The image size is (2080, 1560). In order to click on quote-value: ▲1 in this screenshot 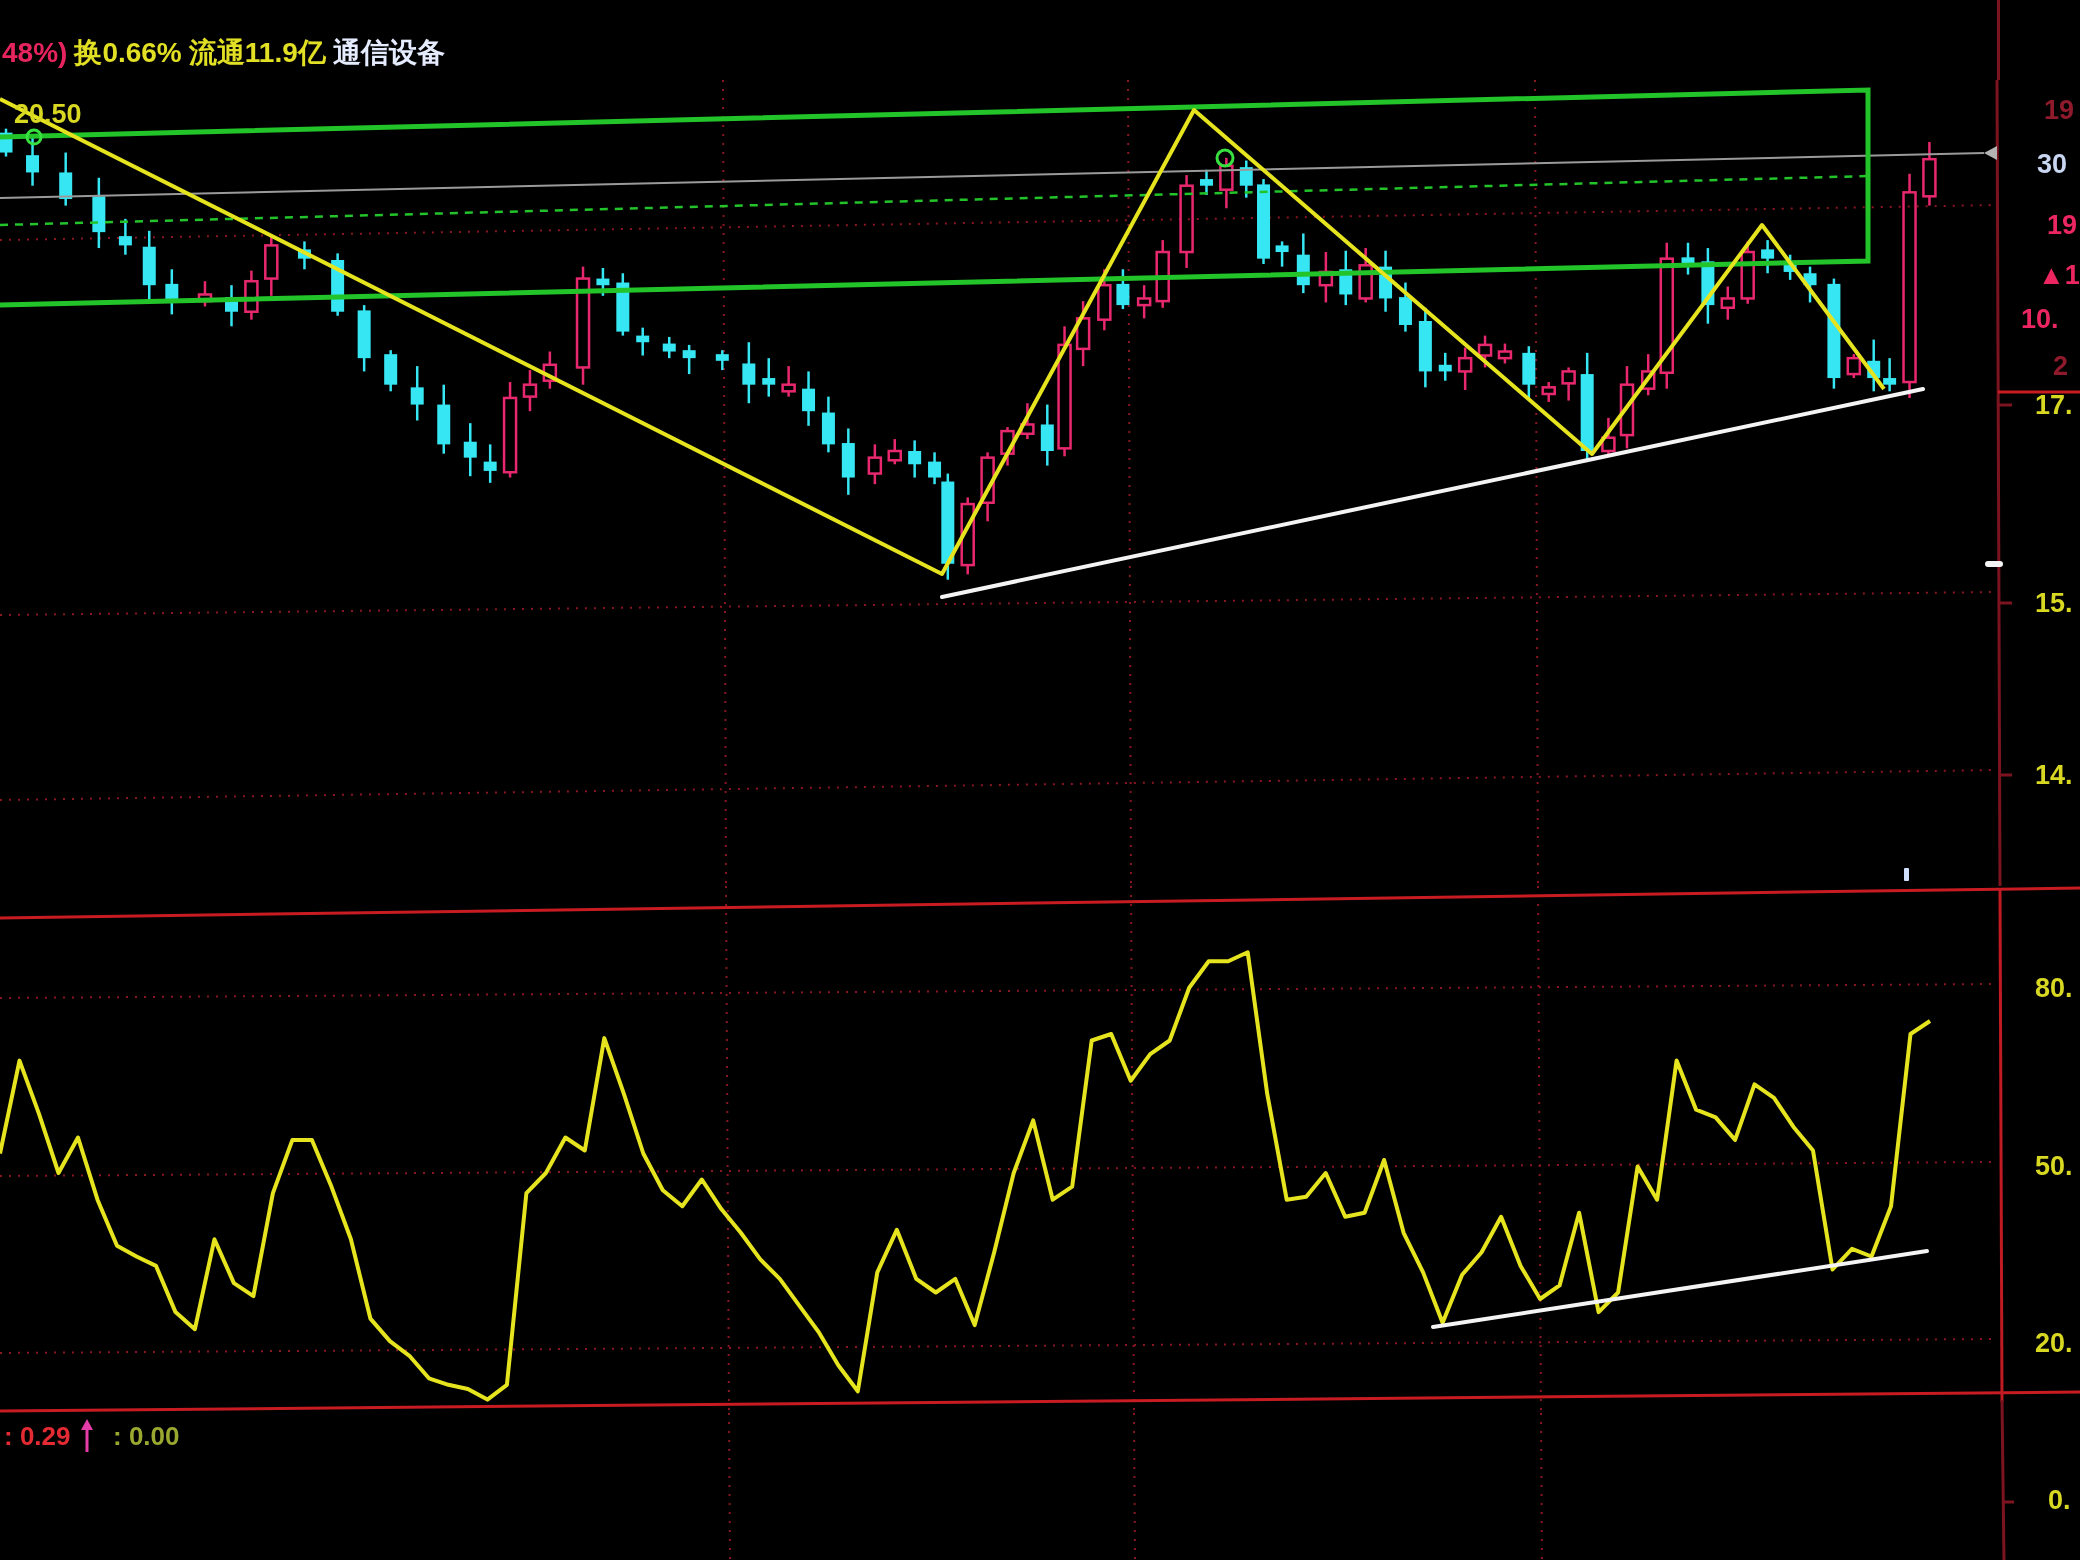, I will do `click(2059, 275)`.